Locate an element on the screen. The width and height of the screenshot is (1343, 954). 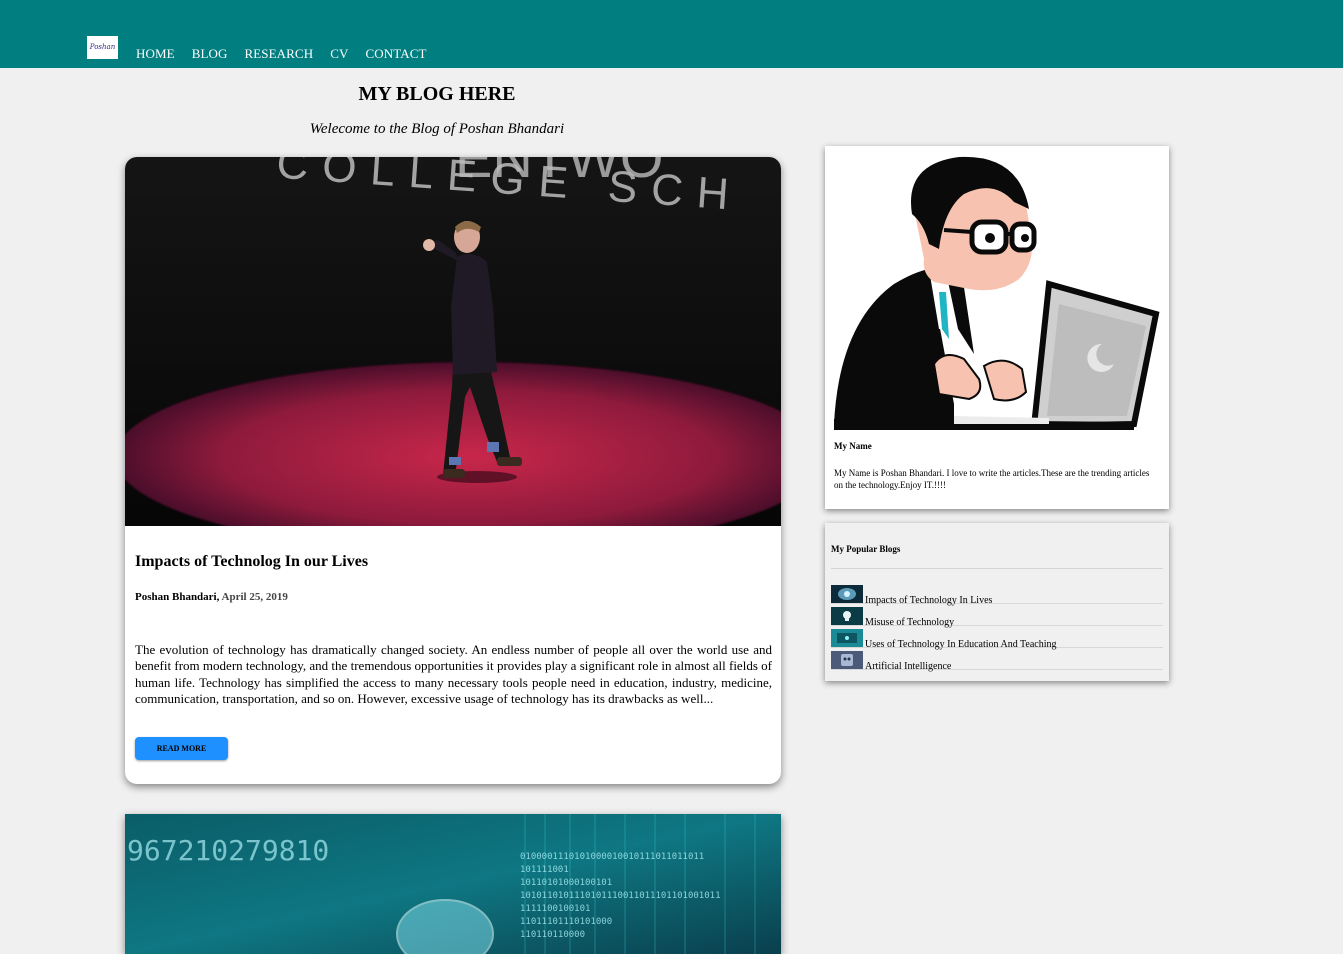
nav-contact: CONTACT is located at coordinates (395, 54).